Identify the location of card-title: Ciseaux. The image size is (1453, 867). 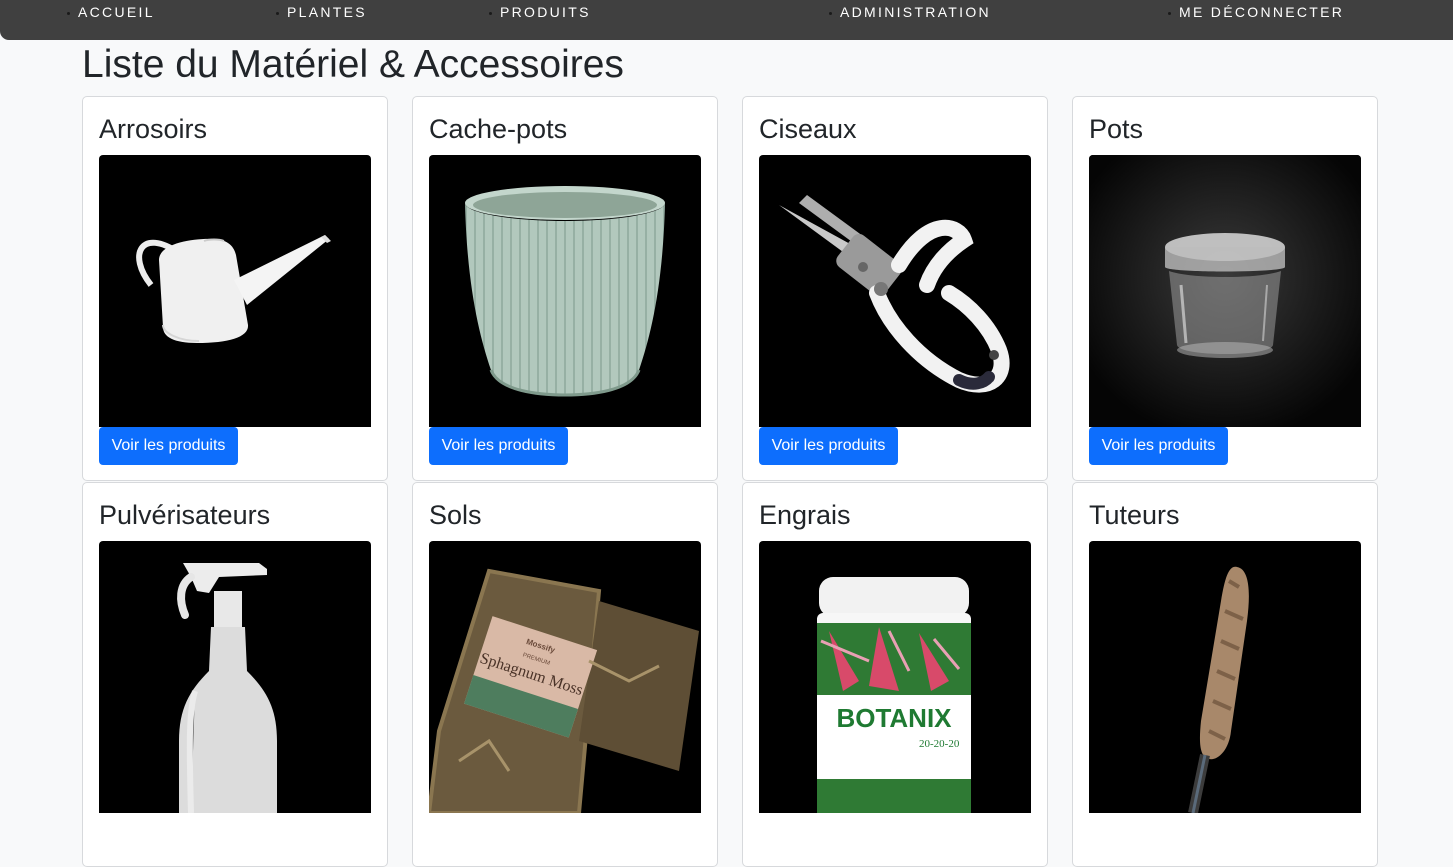
(808, 129).